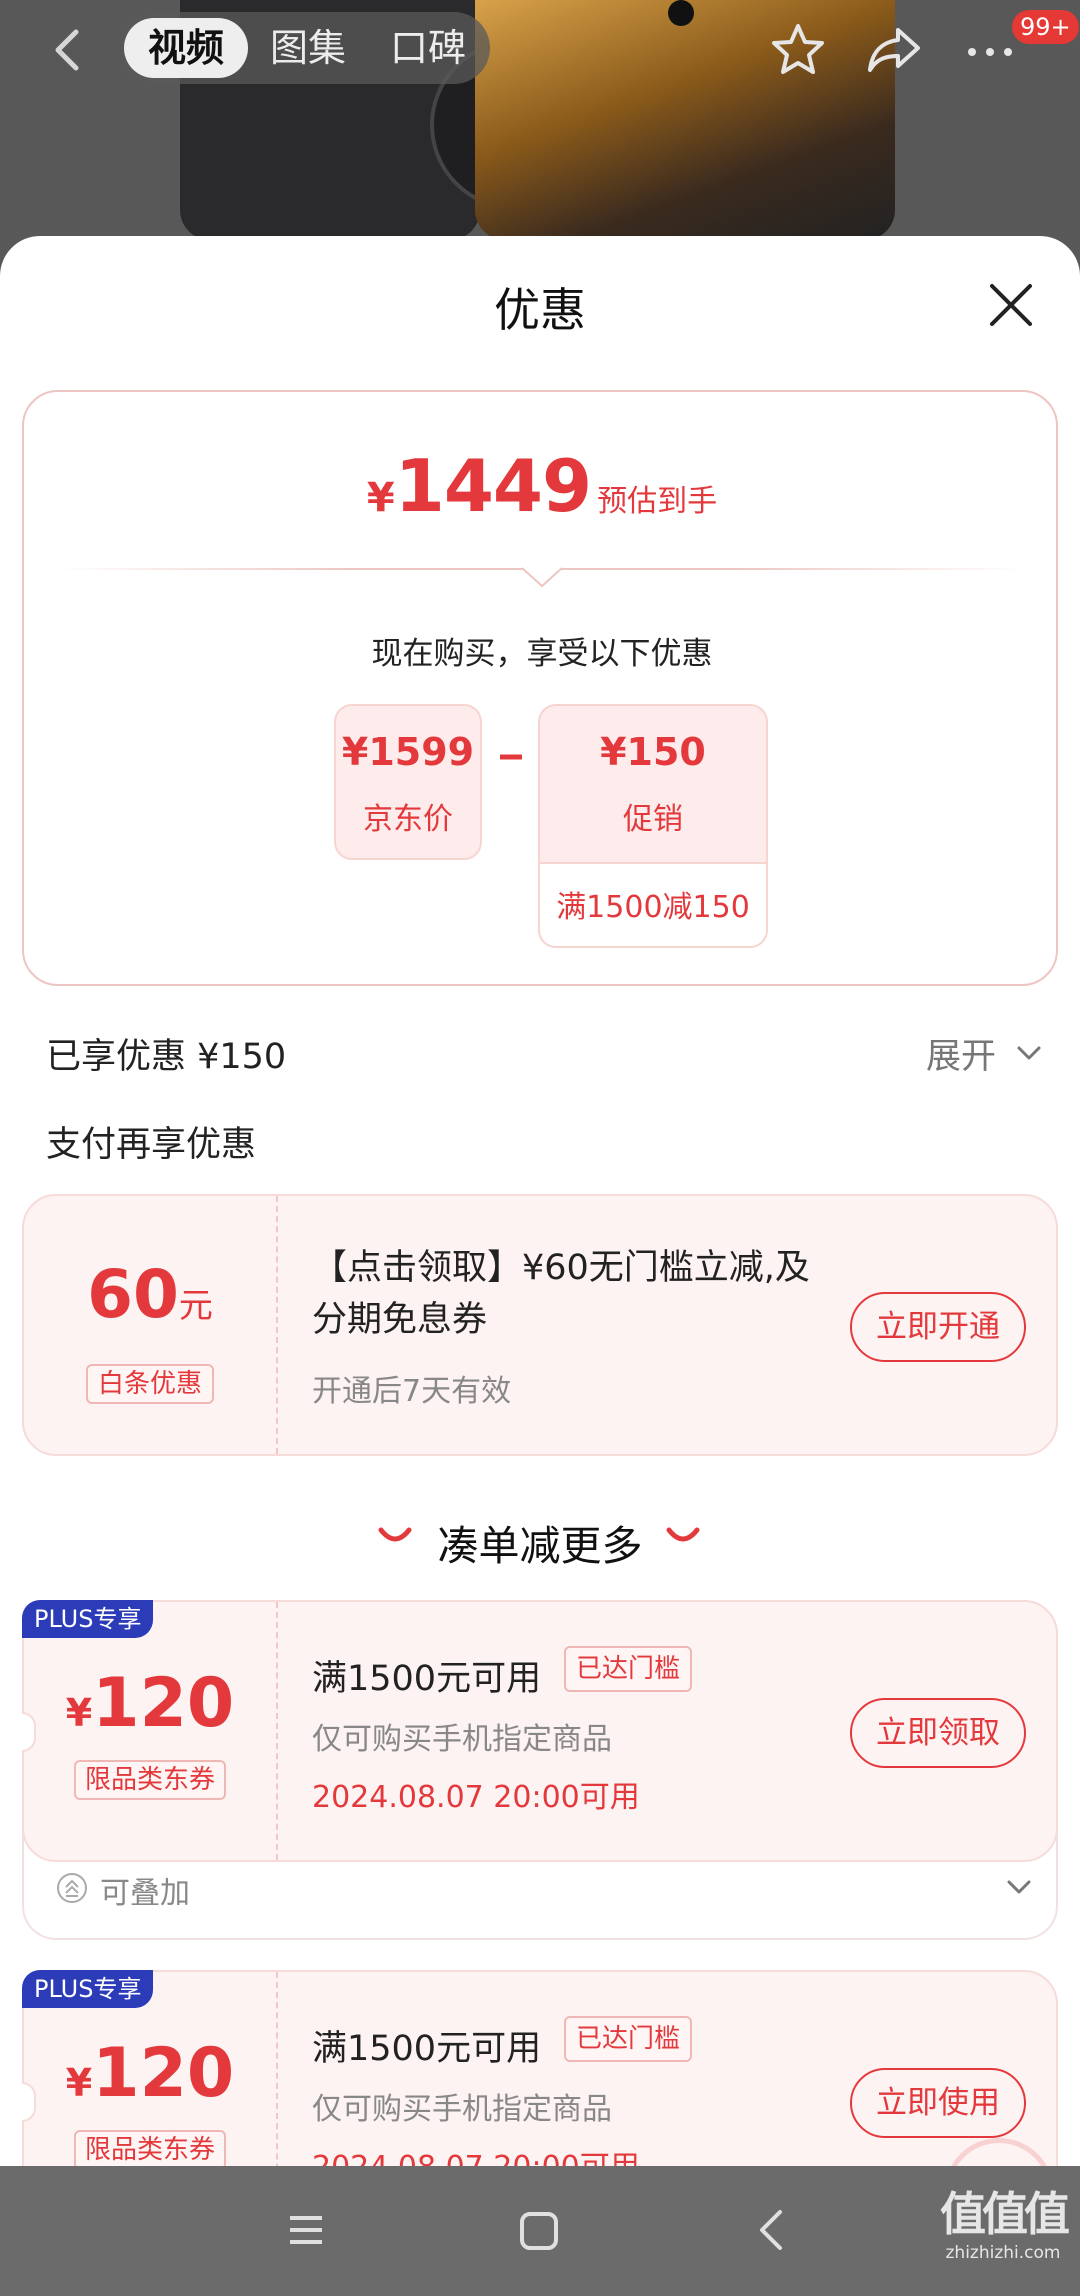 The width and height of the screenshot is (1080, 2296). What do you see at coordinates (540, 1546) in the screenshot?
I see `more-deals-title: 凑单减更多` at bounding box center [540, 1546].